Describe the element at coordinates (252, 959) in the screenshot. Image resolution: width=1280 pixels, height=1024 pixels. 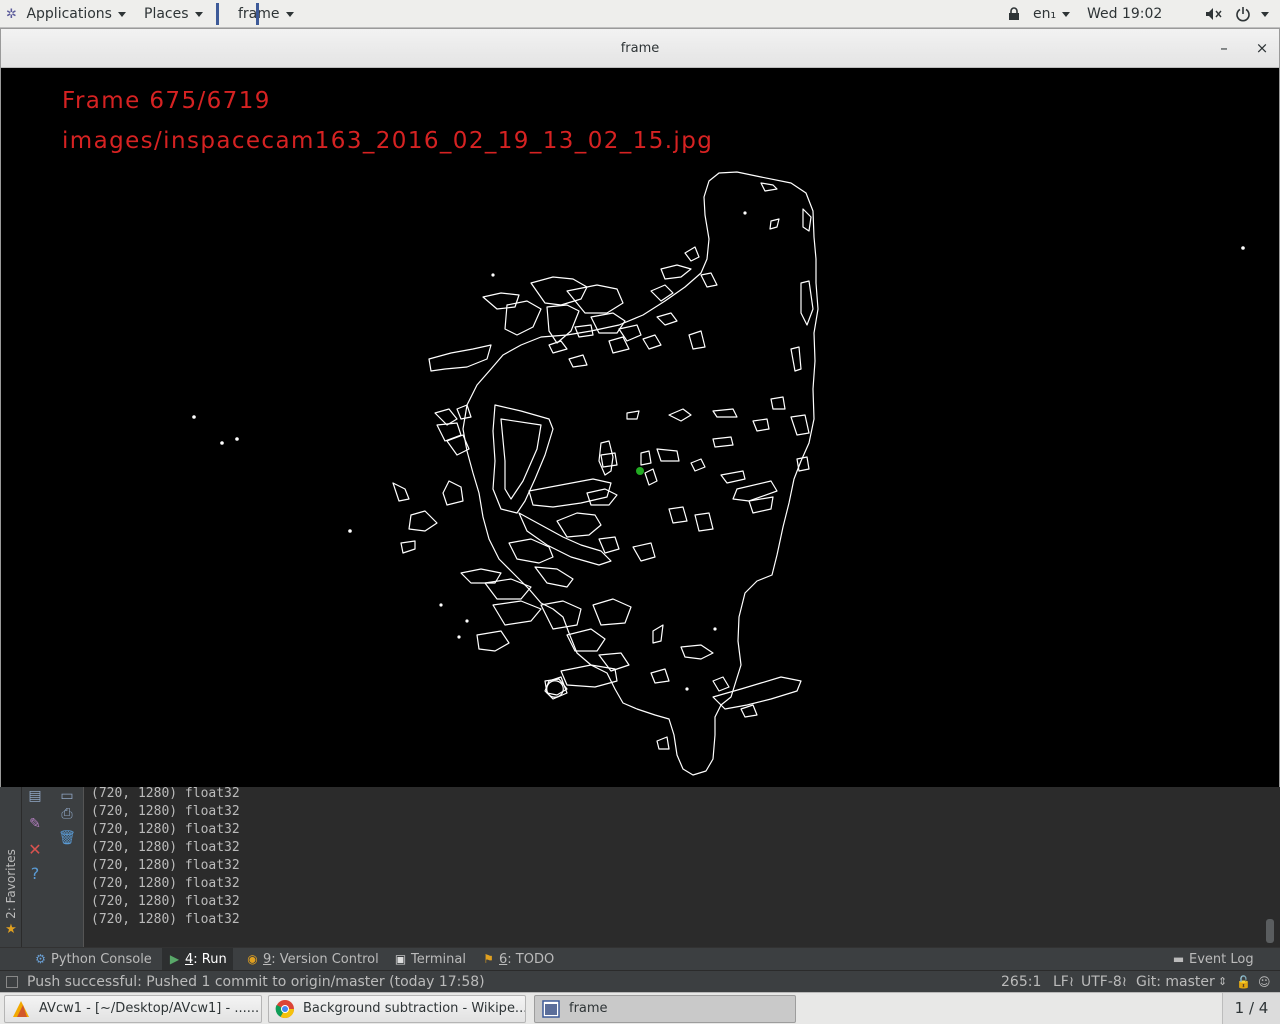
I see `vcs-icon: ◉` at that location.